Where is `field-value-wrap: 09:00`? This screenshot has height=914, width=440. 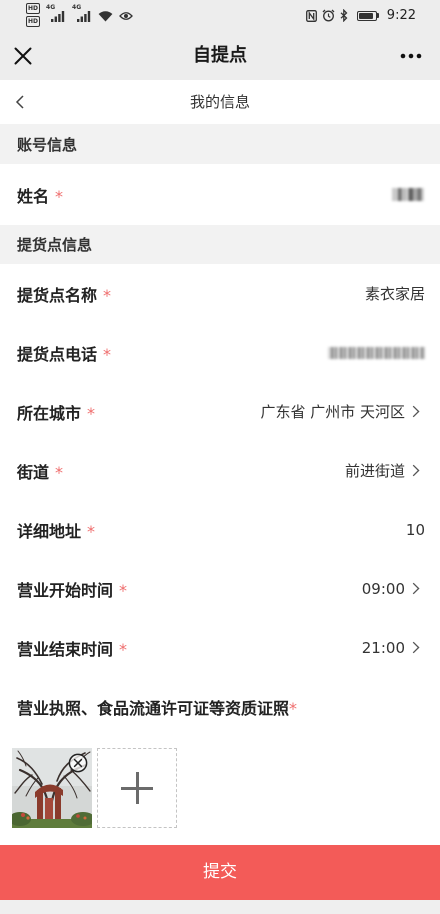 field-value-wrap: 09:00 is located at coordinates (393, 589).